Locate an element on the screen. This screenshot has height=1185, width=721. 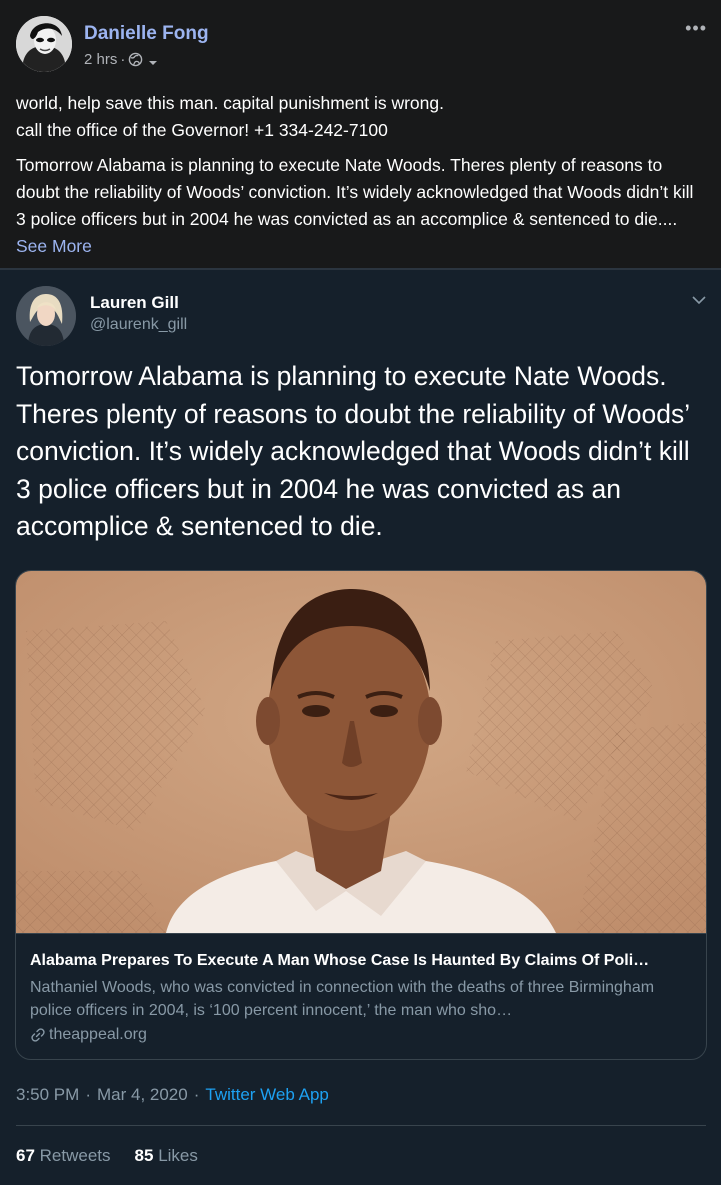
retweets-stat: 67 Retweets is located at coordinates (63, 1156).